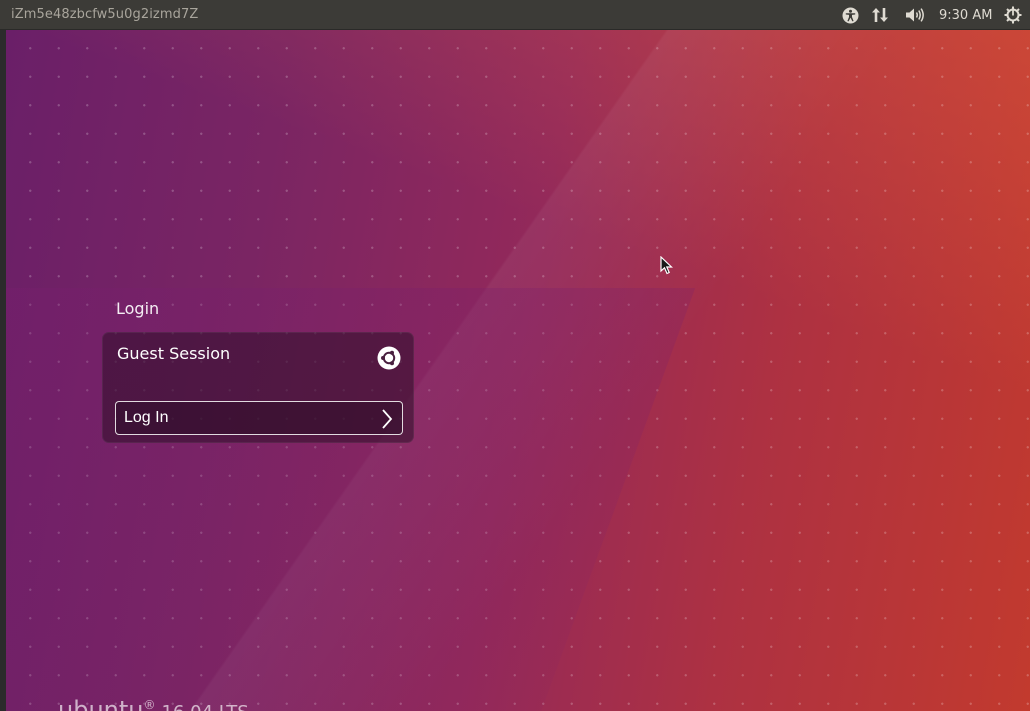 This screenshot has height=711, width=1030. Describe the element at coordinates (149, 704) in the screenshot. I see `registered-mark: ®` at that location.